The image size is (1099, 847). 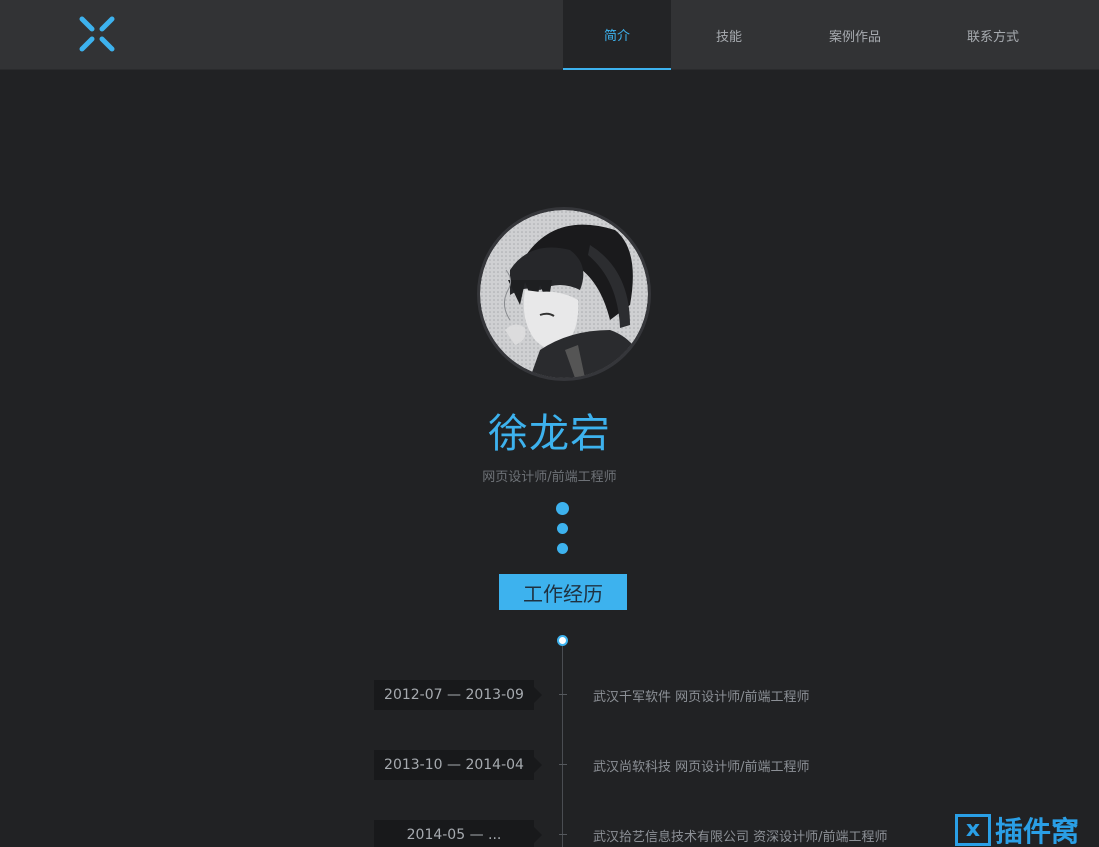 What do you see at coordinates (549, 434) in the screenshot?
I see `profile-name: 徐龙宕` at bounding box center [549, 434].